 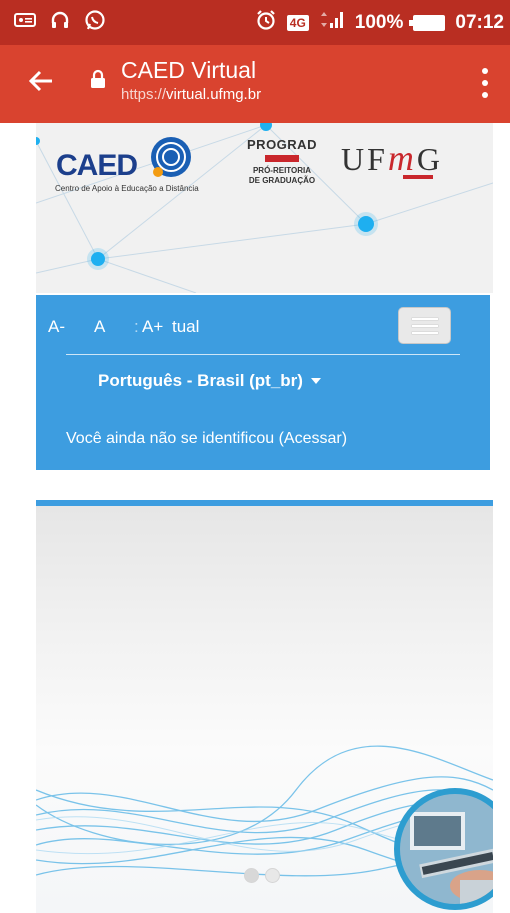 I want to click on hamburger-icon, so click(x=424, y=318).